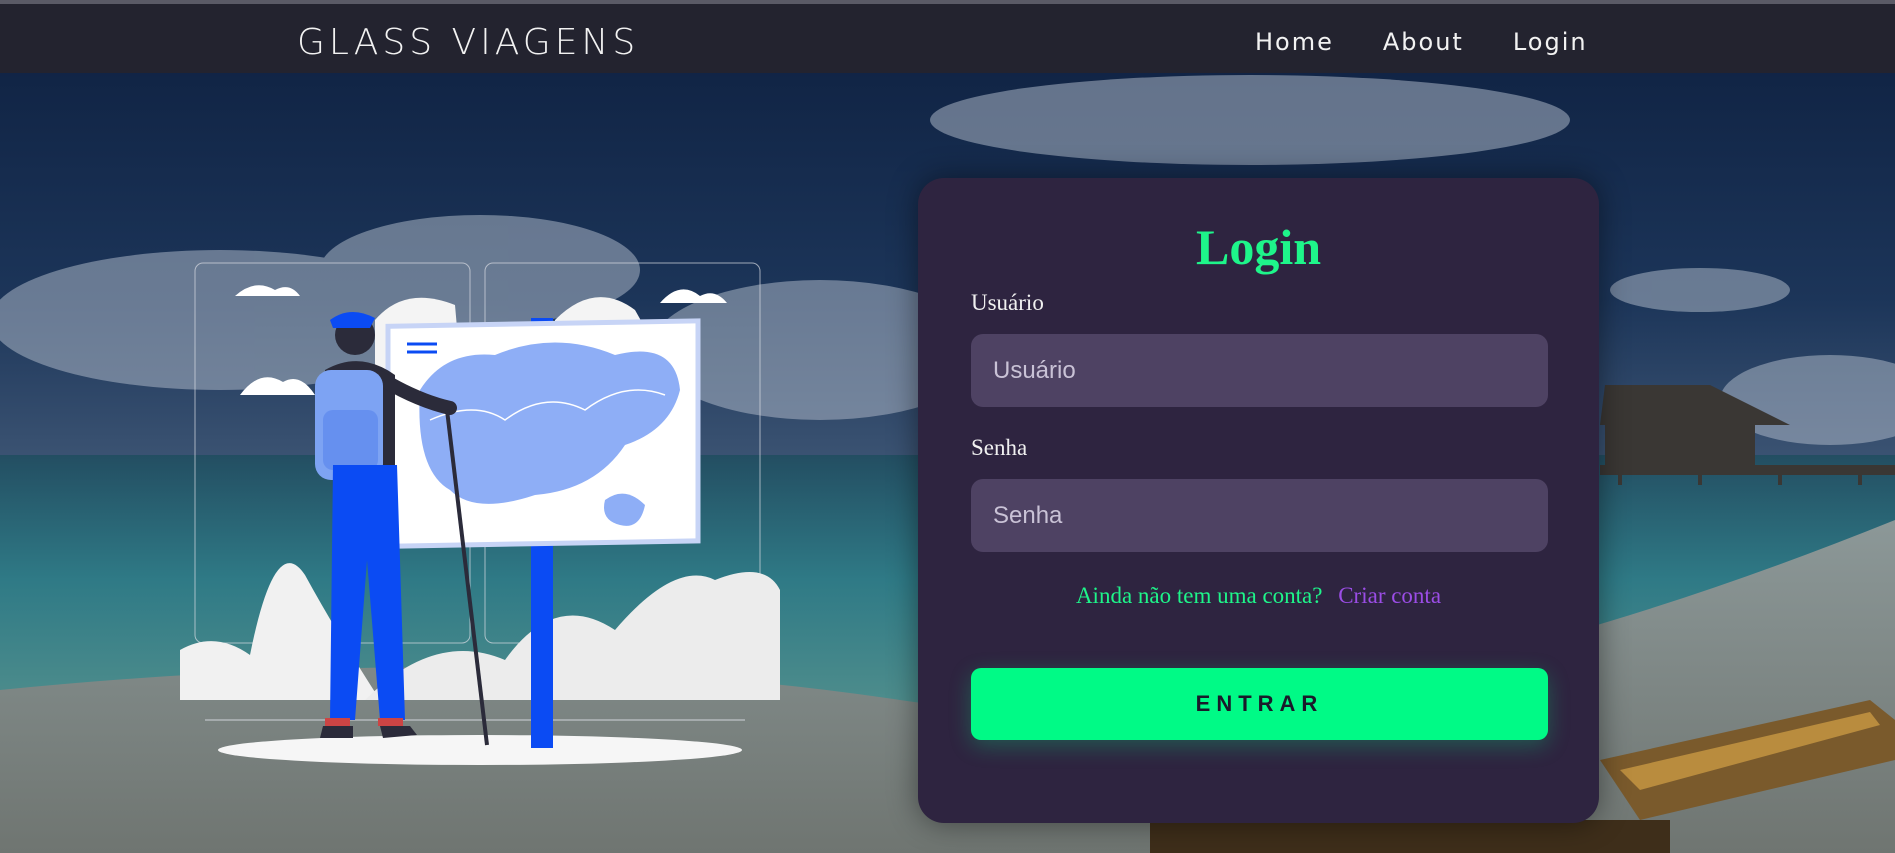  I want to click on nav-about-link: About, so click(1423, 42).